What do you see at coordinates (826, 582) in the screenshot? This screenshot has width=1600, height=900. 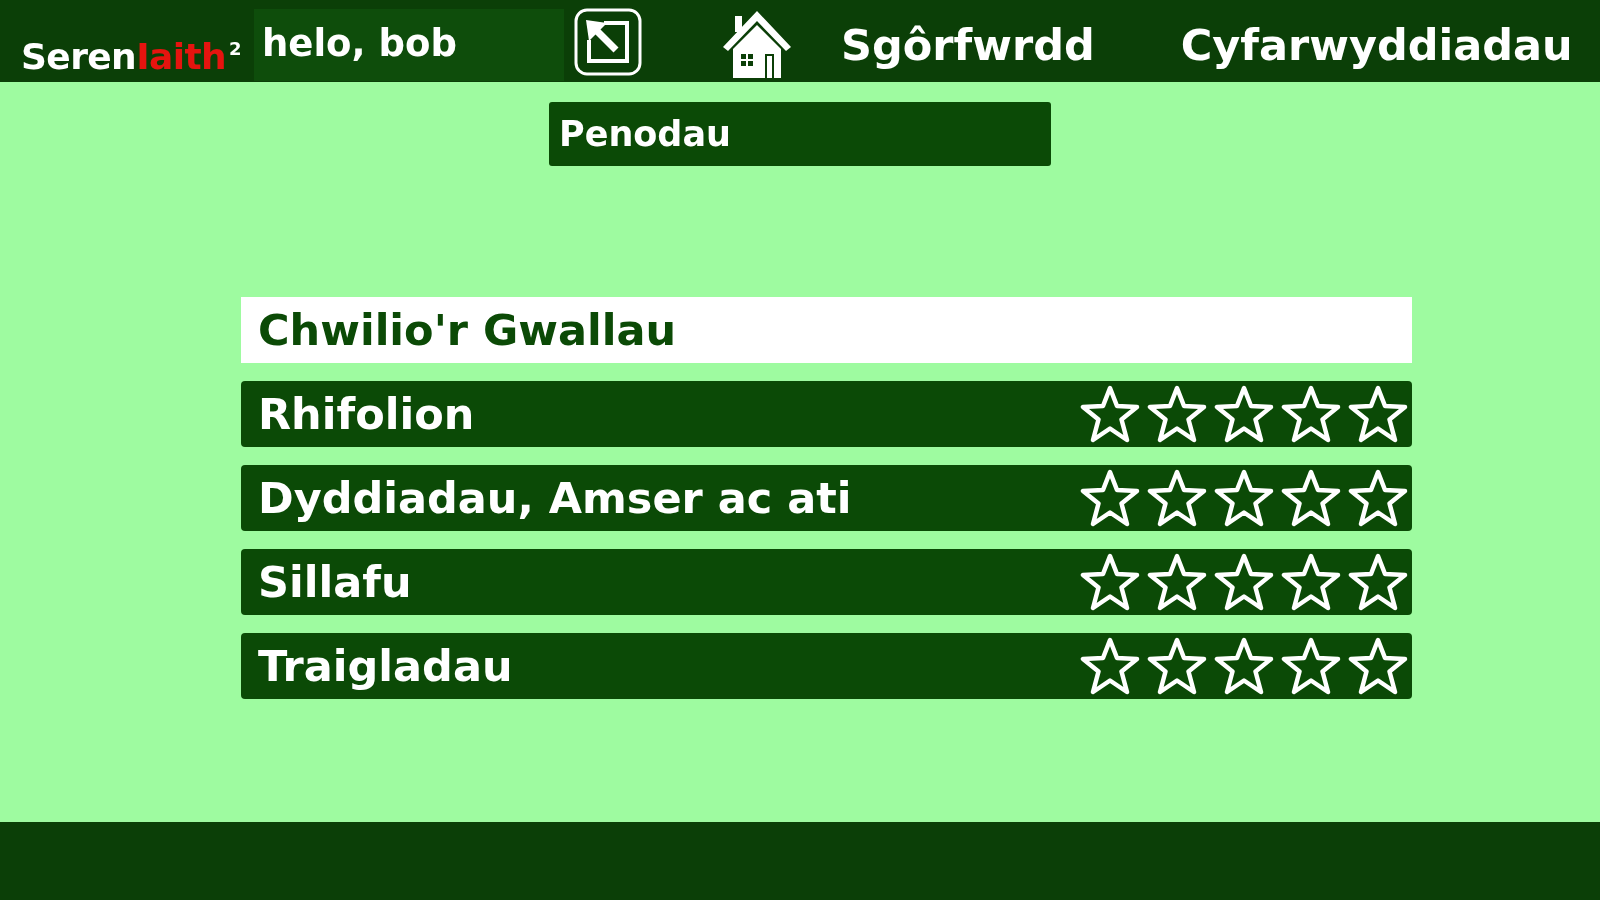 I see `chapter-item: Sillafu` at bounding box center [826, 582].